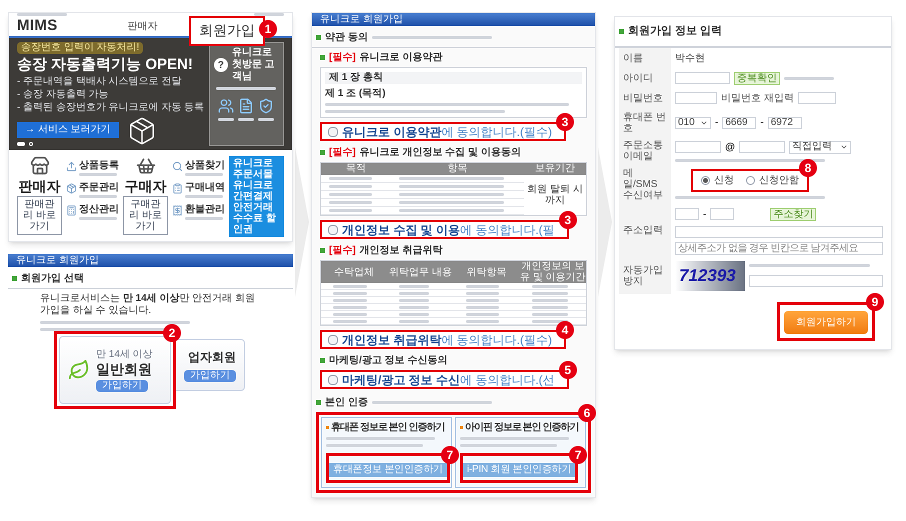  I want to click on section-label: 본인 인증, so click(346, 402).